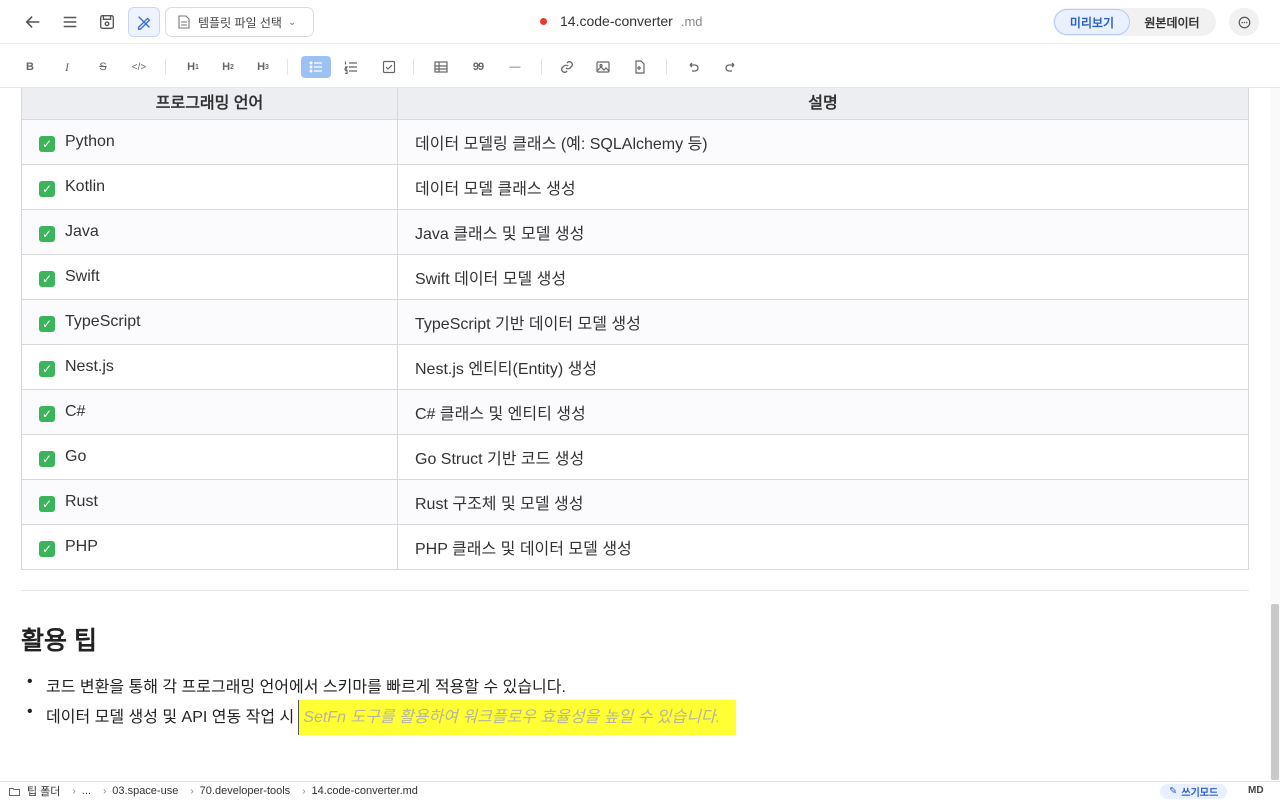 The image size is (1280, 800). Describe the element at coordinates (823, 232) in the screenshot. I see `table-cell-description: Java 클래스 및 모델 생성` at that location.